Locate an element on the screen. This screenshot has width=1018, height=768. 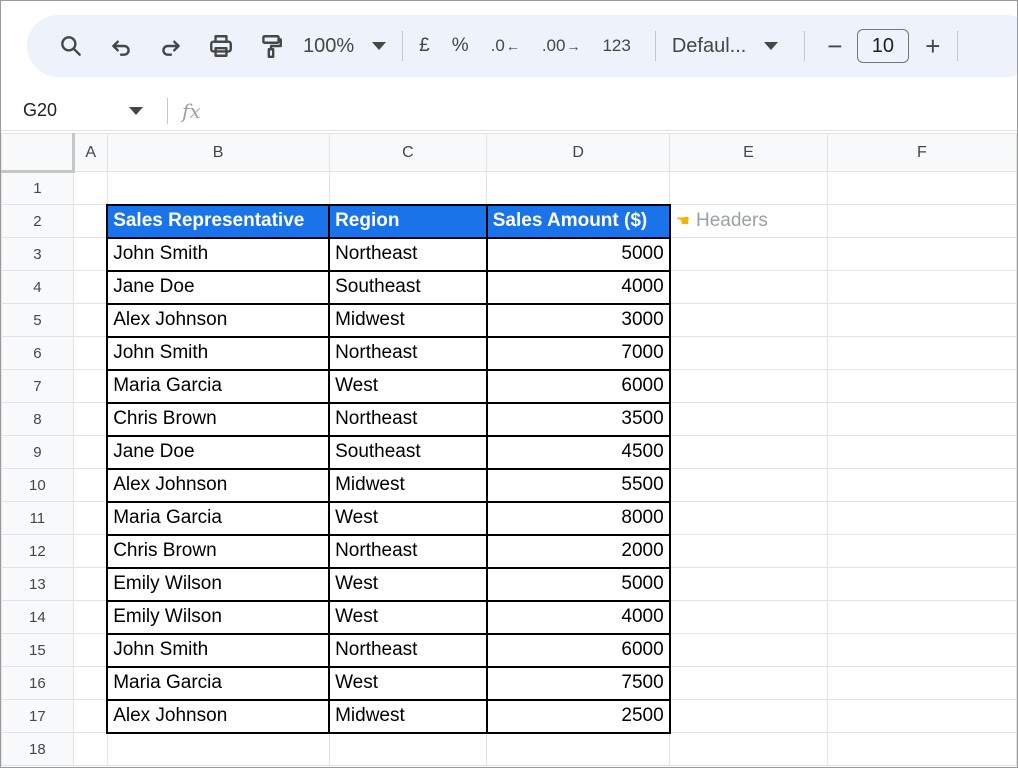
table-cell-rep: Jane Doe is located at coordinates (218, 452).